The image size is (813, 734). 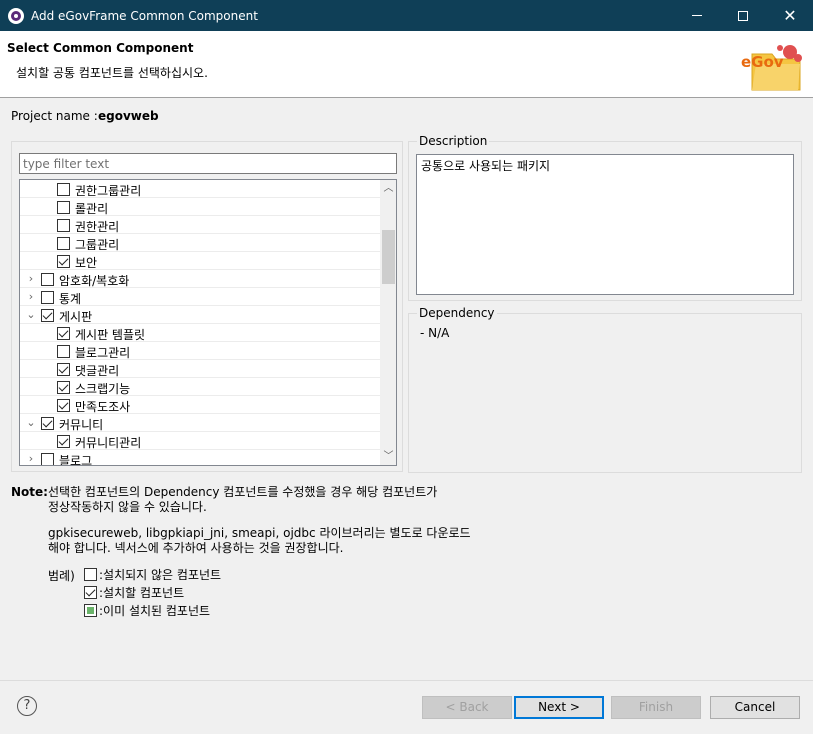 What do you see at coordinates (388, 257) in the screenshot?
I see `scroll-thumb` at bounding box center [388, 257].